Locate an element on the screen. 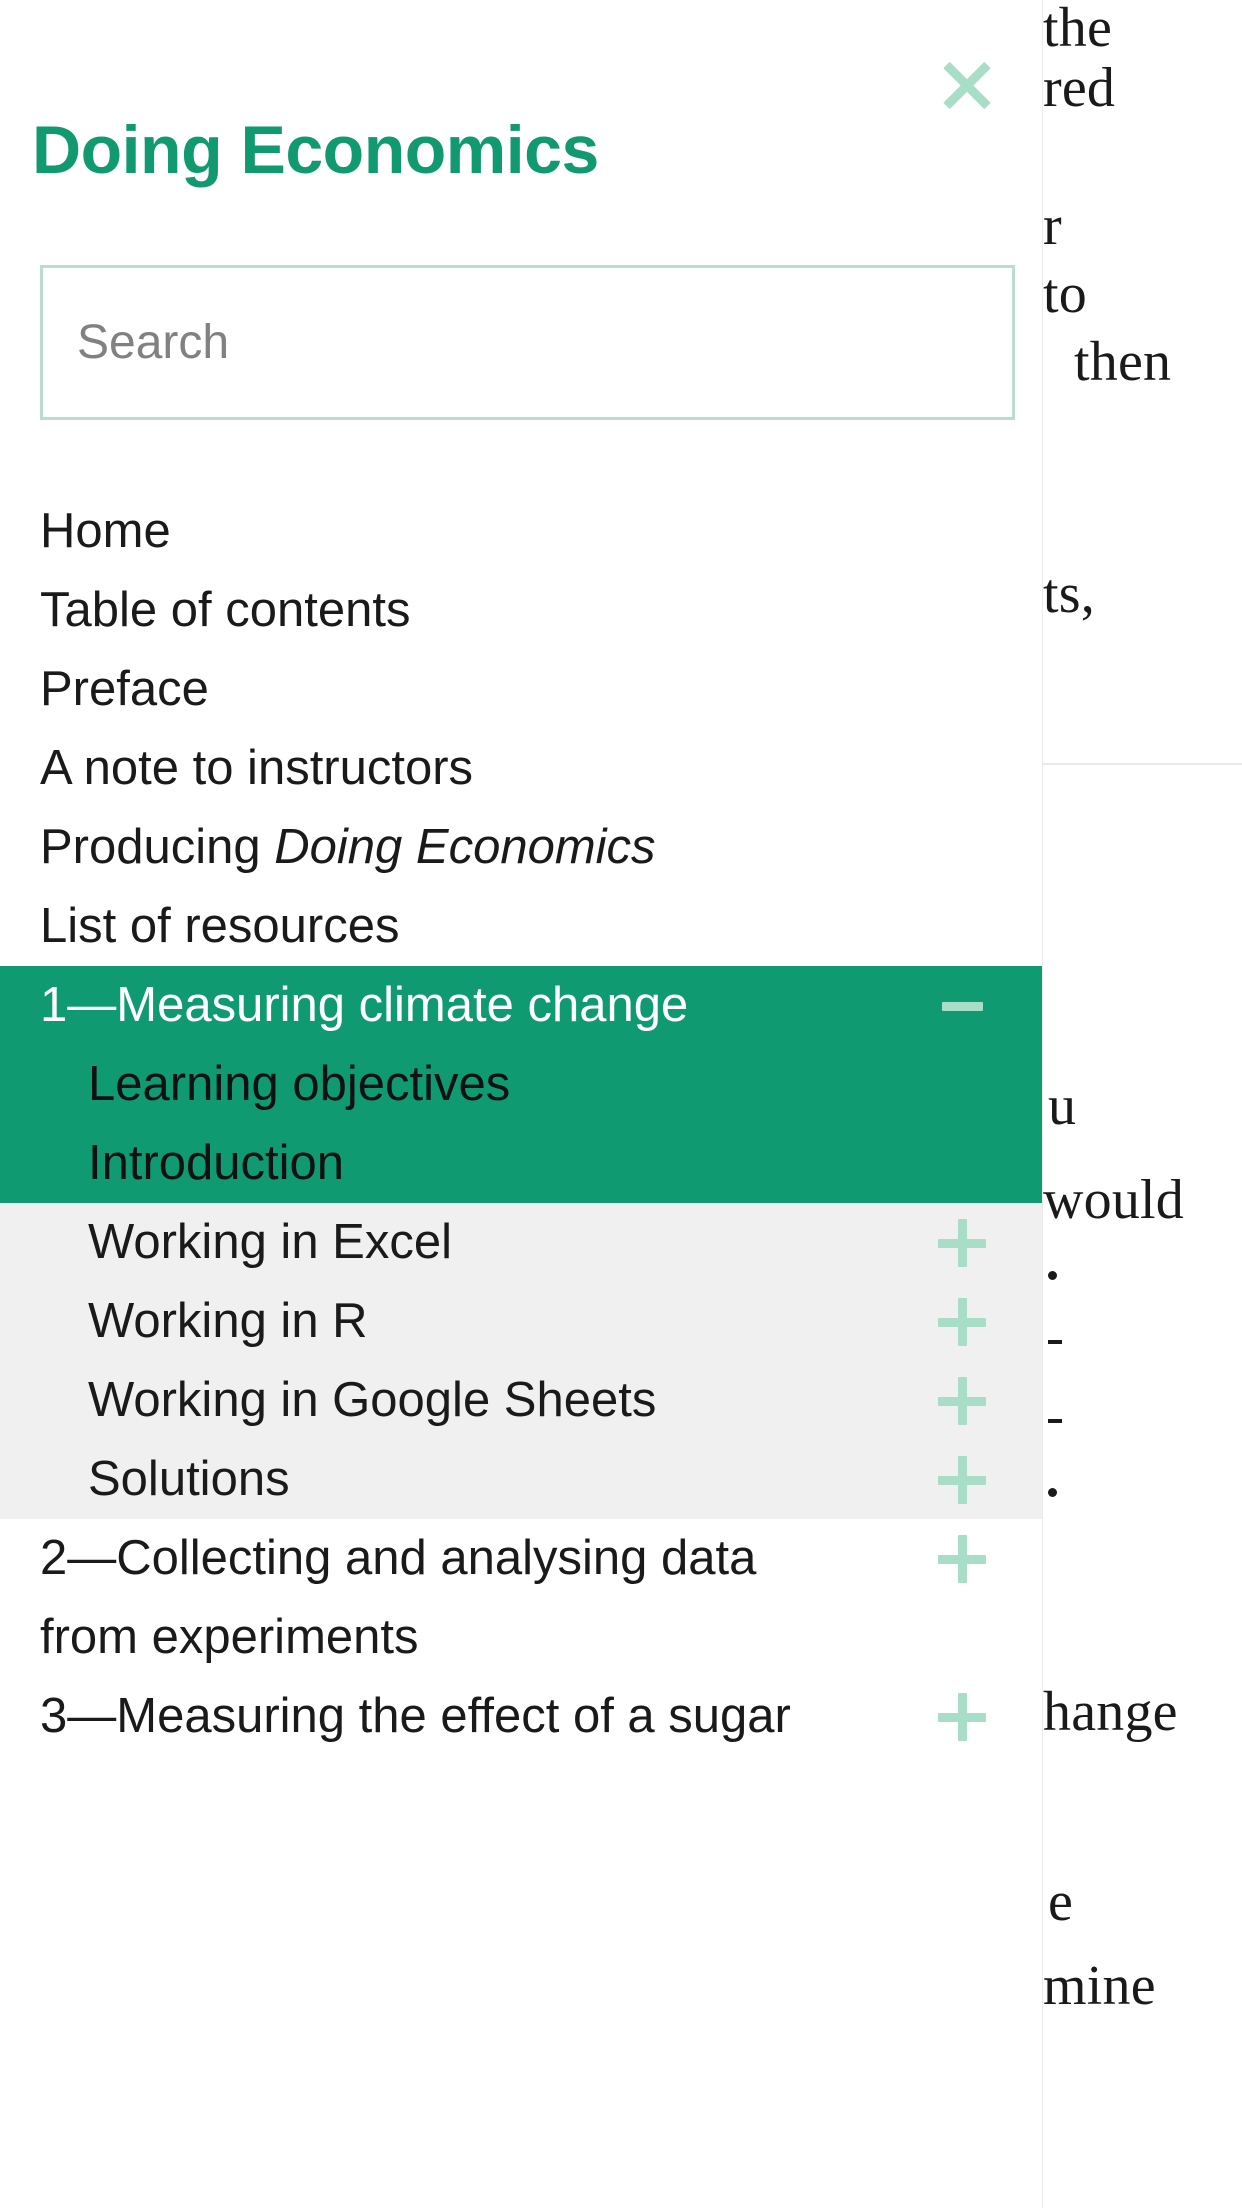 This screenshot has width=1242, height=2208. sidebar-item-label: Preface is located at coordinates (124, 689).